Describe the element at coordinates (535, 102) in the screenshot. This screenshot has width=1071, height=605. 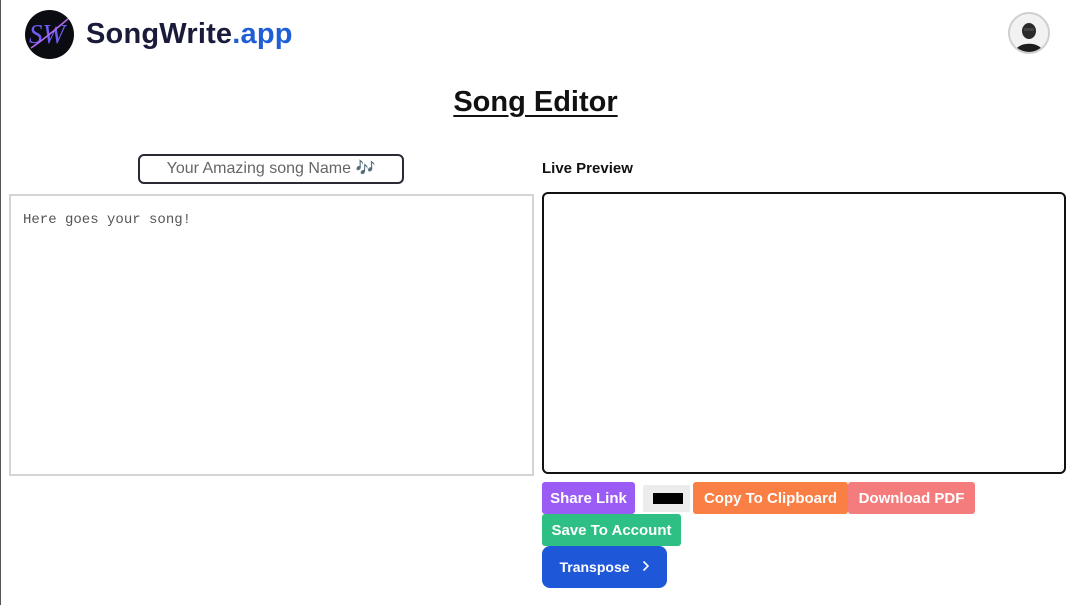
I see `page-title: Song Editor` at that location.